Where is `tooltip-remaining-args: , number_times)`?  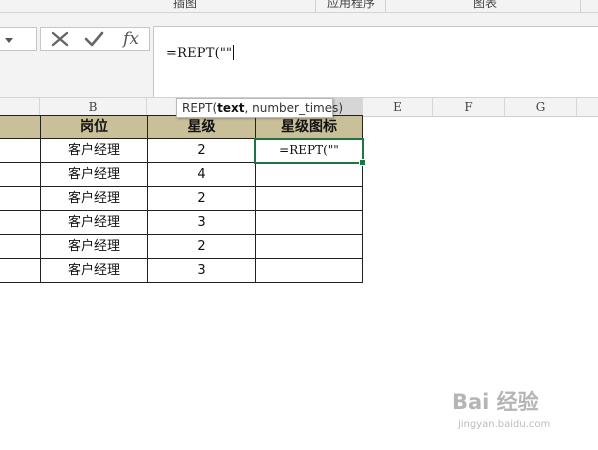
tooltip-remaining-args: , number_times) is located at coordinates (294, 108).